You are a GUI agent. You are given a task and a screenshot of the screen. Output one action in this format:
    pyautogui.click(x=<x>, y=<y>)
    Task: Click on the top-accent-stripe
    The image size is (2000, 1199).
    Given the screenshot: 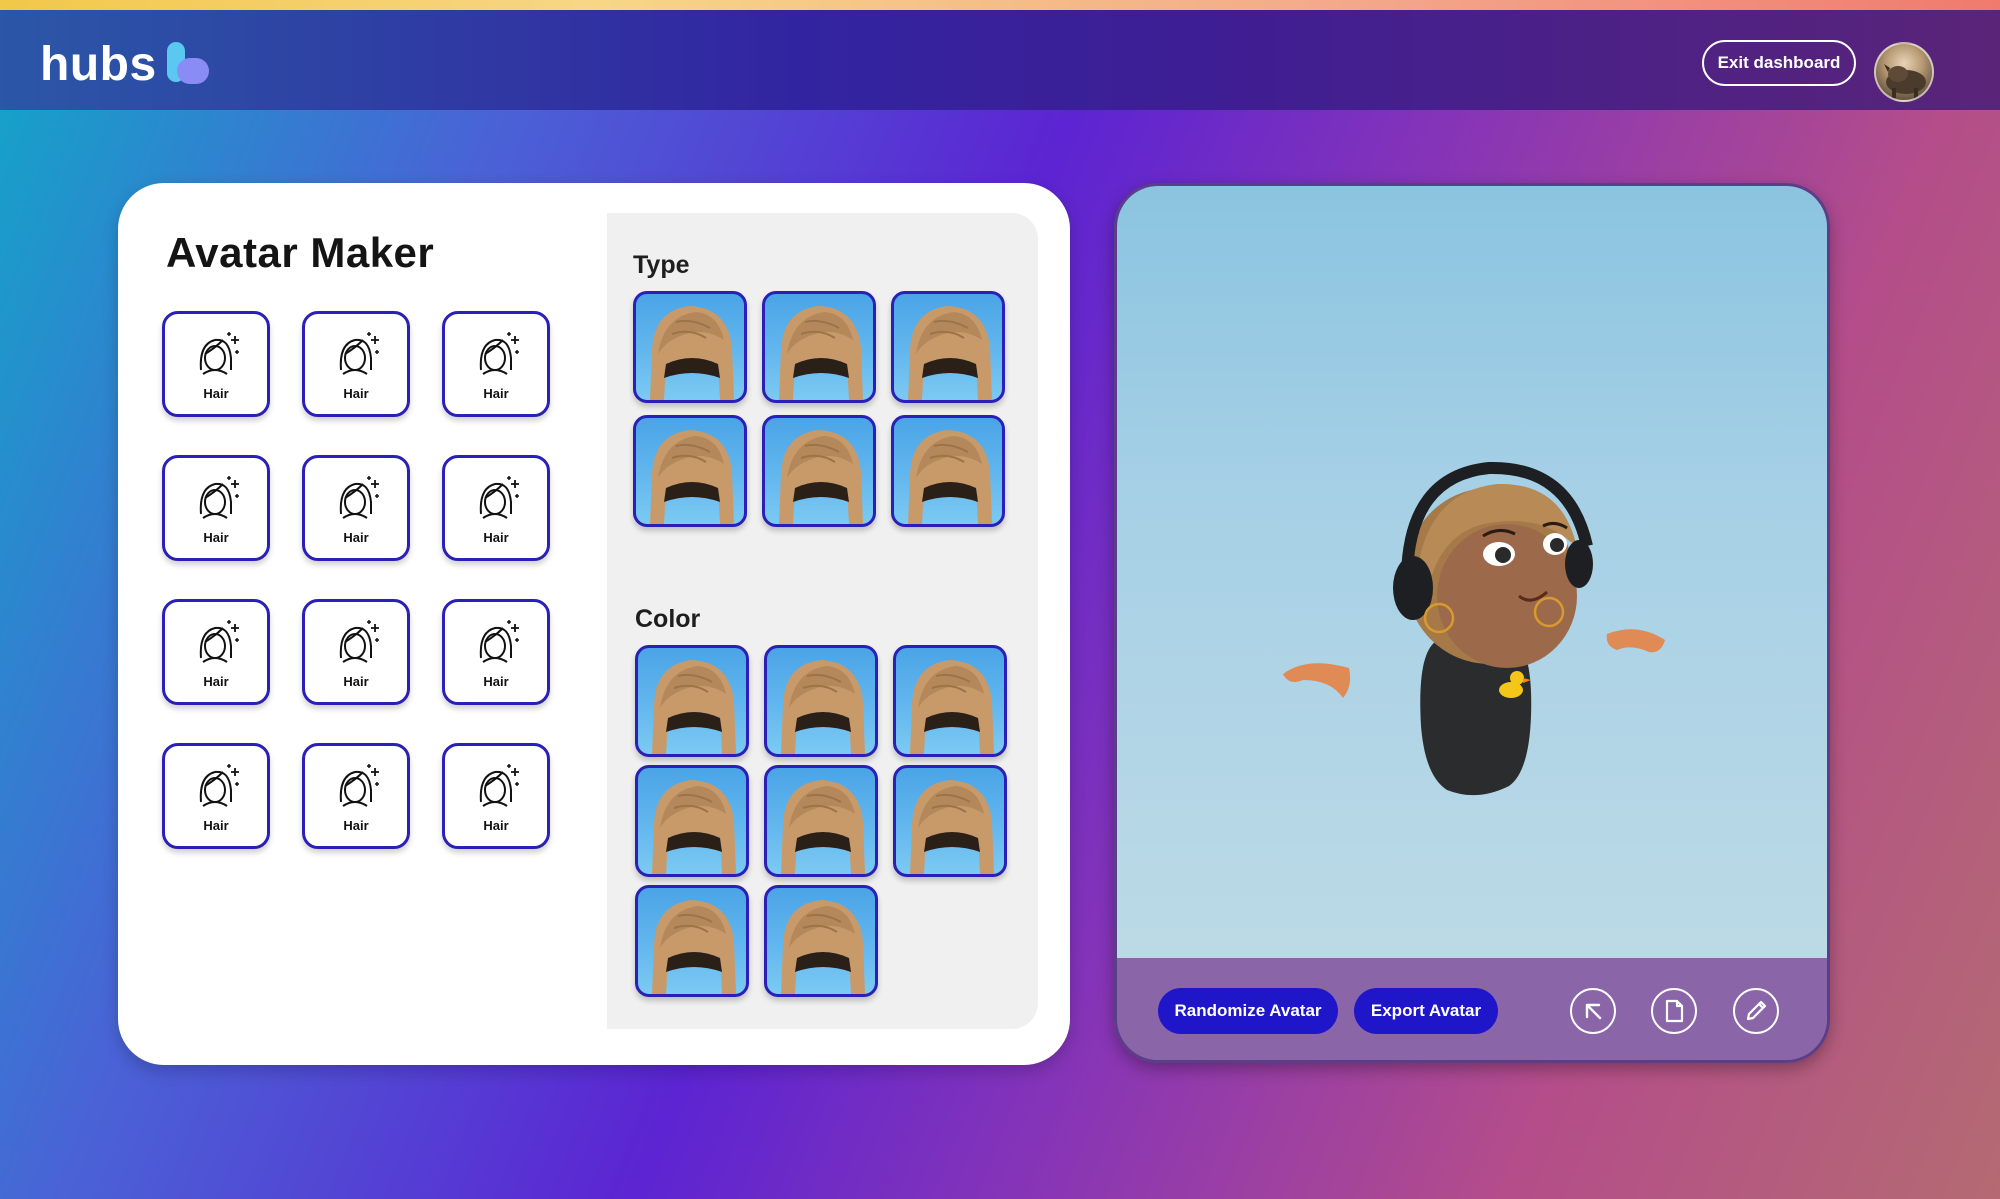 What is the action you would take?
    pyautogui.click(x=1000, y=5)
    